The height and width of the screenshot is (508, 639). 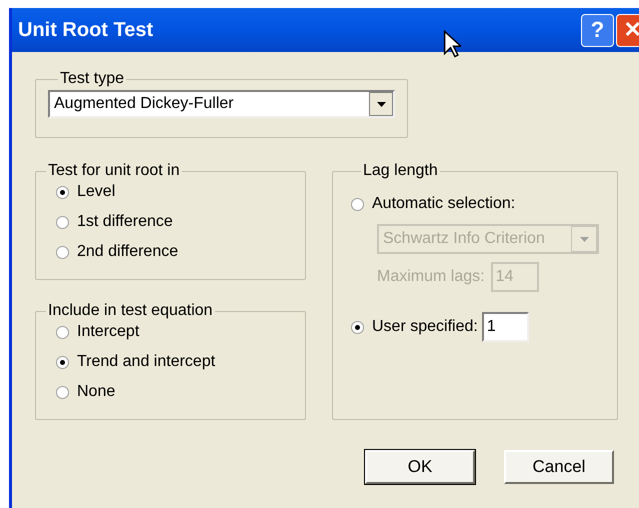 What do you see at coordinates (125, 222) in the screenshot?
I see `option-label: 1st difference` at bounding box center [125, 222].